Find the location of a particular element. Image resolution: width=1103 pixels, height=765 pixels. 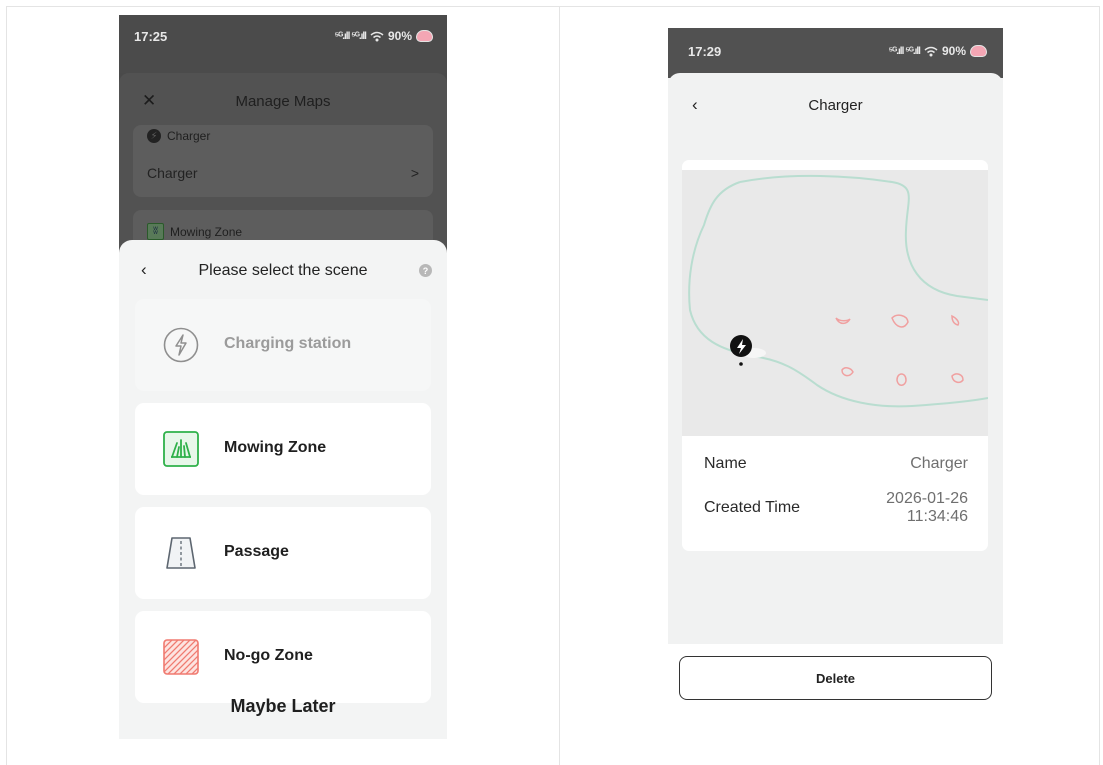

charger-marker-icon is located at coordinates (741, 350).